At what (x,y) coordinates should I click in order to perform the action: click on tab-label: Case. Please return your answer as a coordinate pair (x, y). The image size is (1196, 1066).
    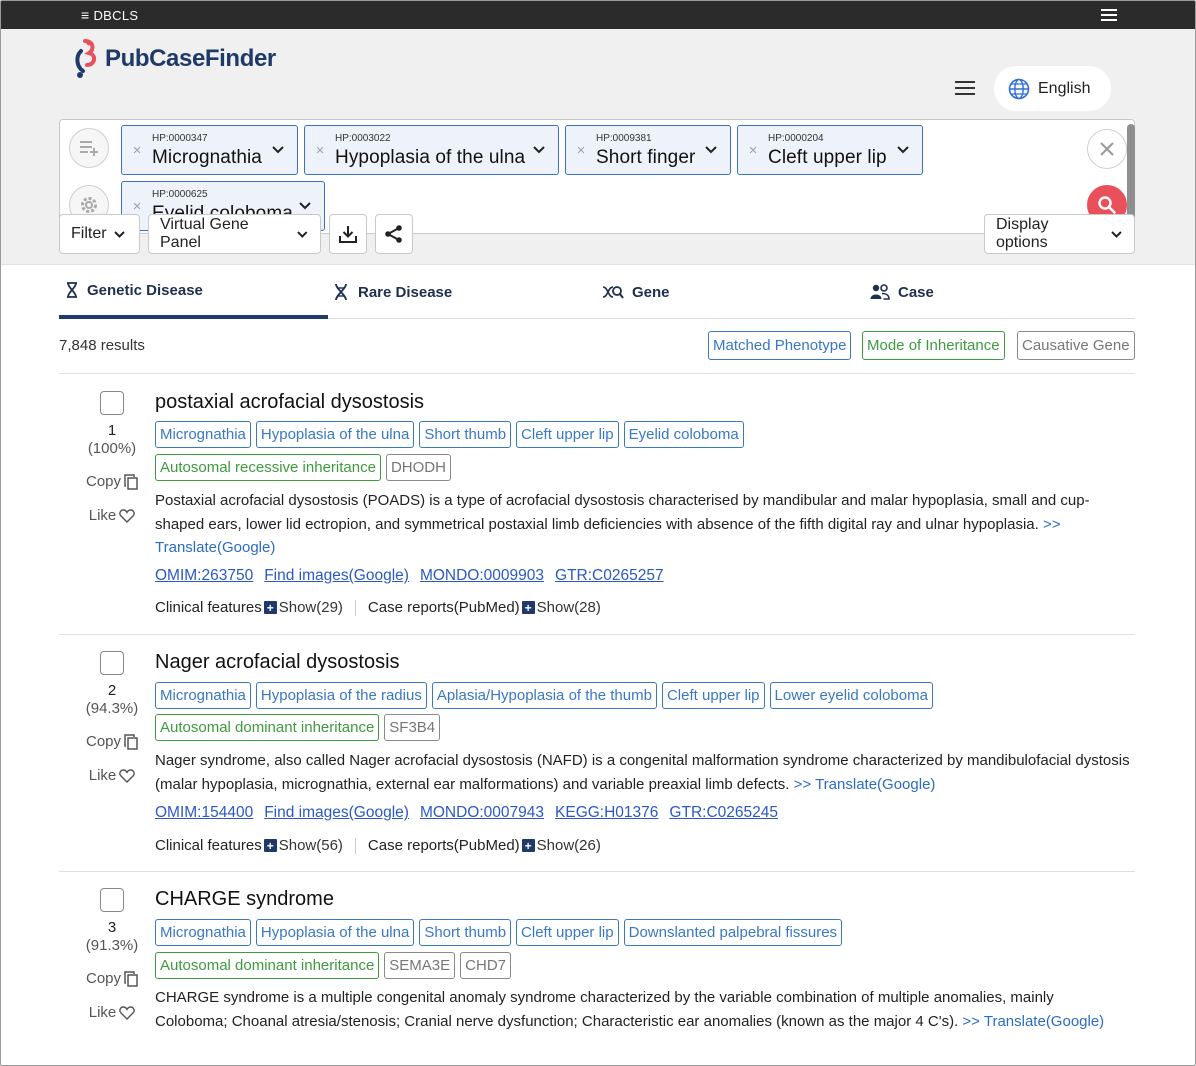
    Looking at the image, I should click on (916, 292).